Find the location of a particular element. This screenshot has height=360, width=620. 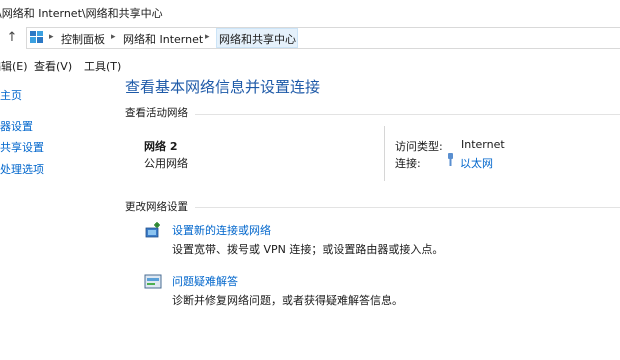

change-settings-label: 更改网络设置 is located at coordinates (156, 207).